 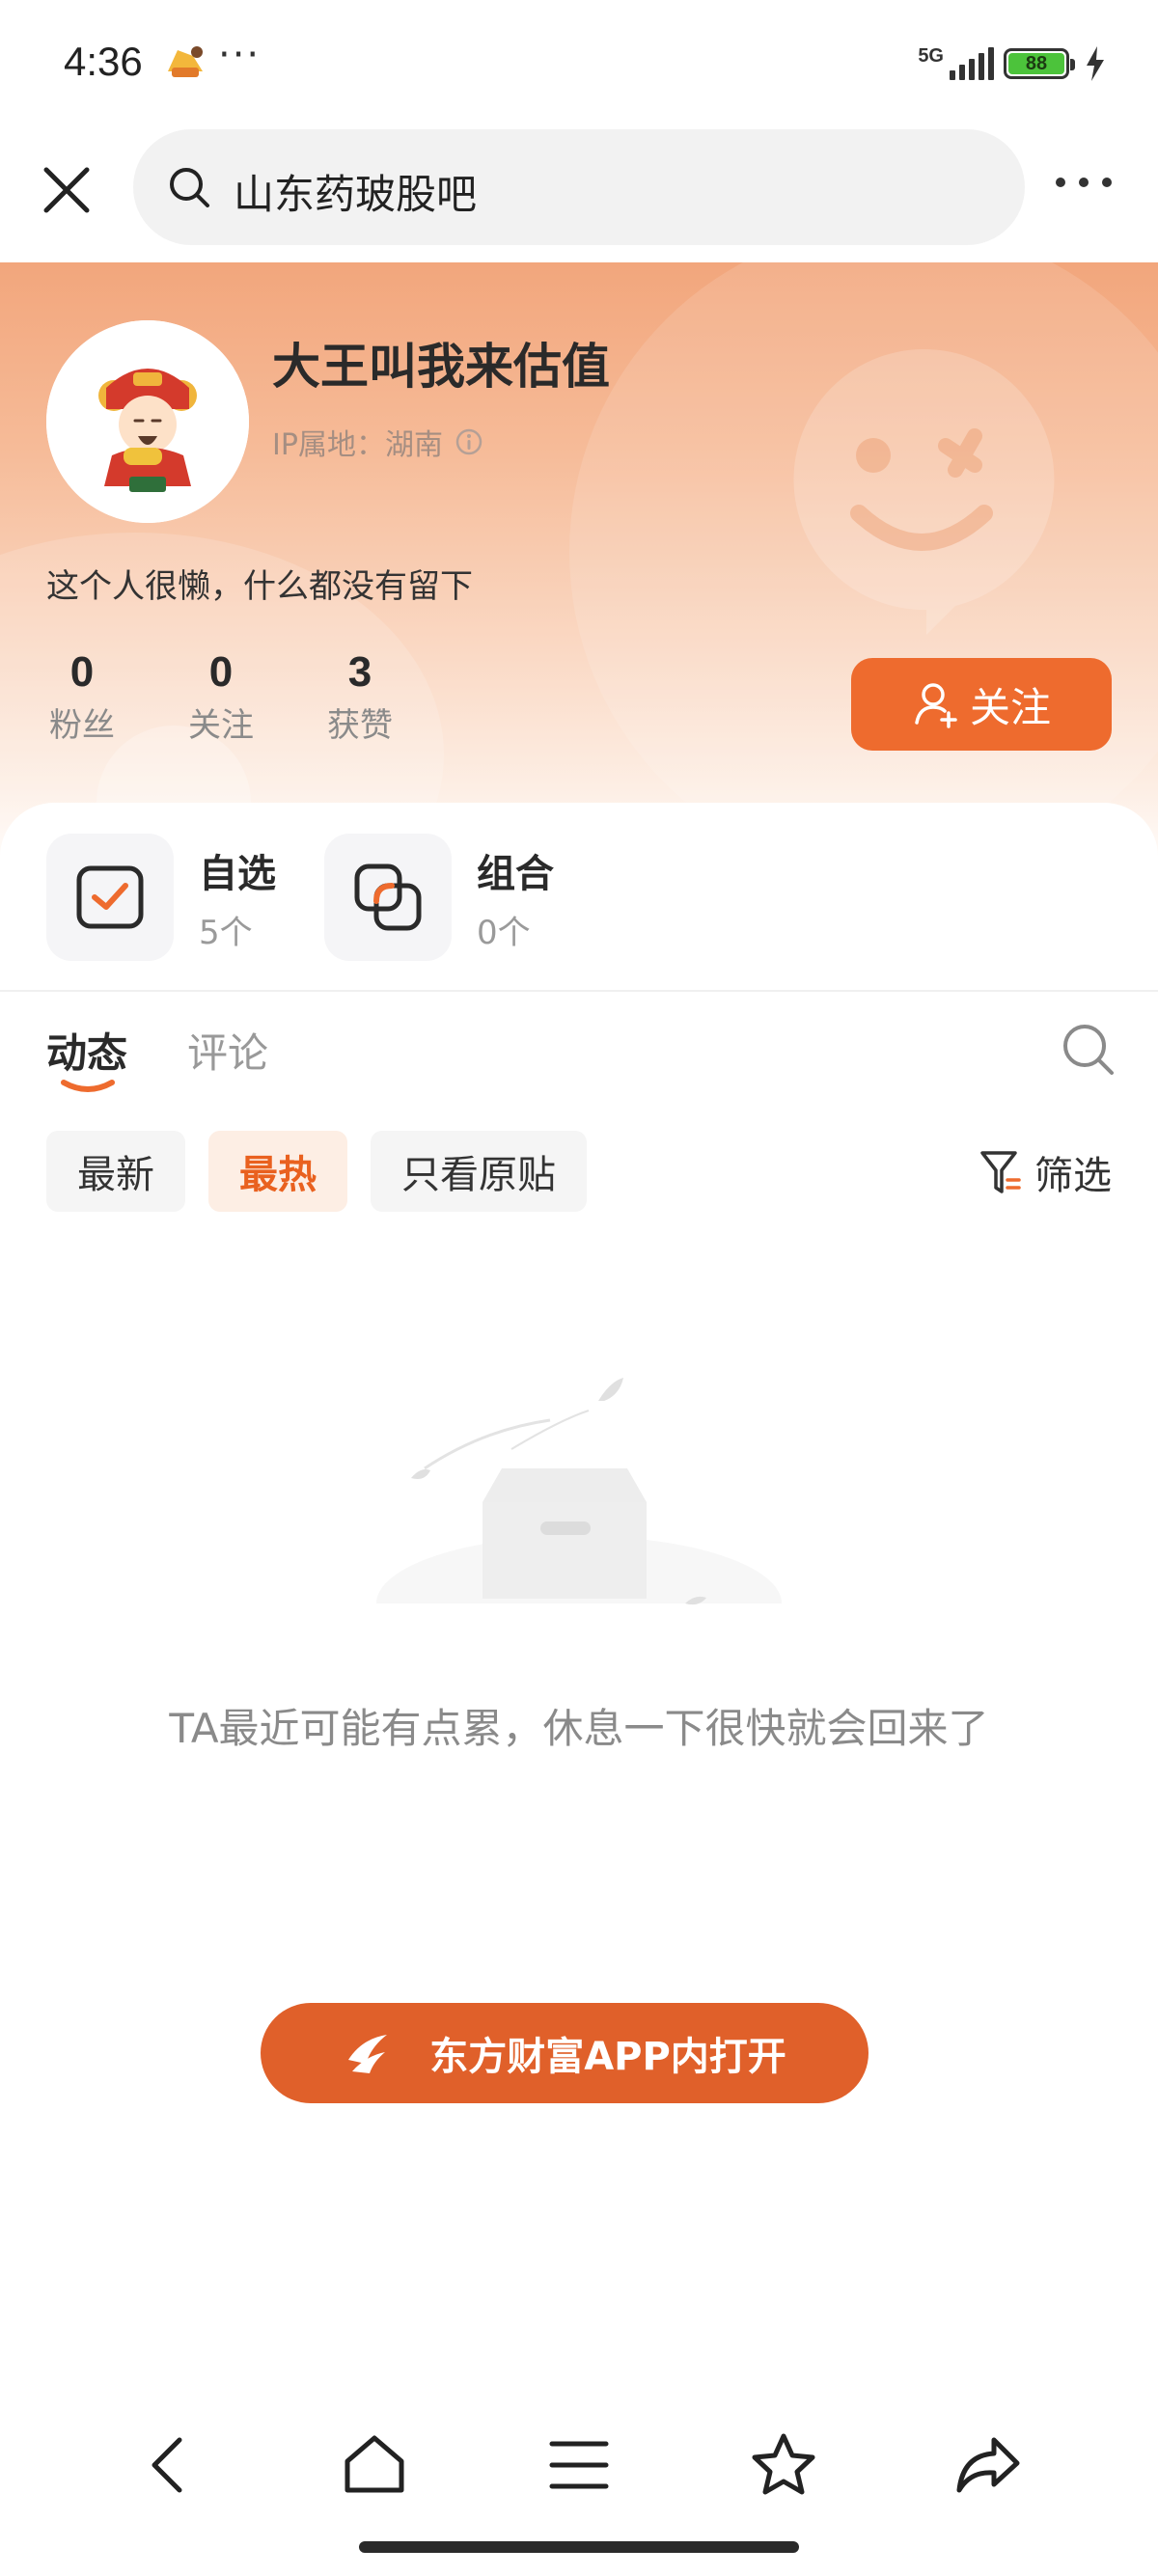 I want to click on network-type: 5G, so click(x=931, y=56).